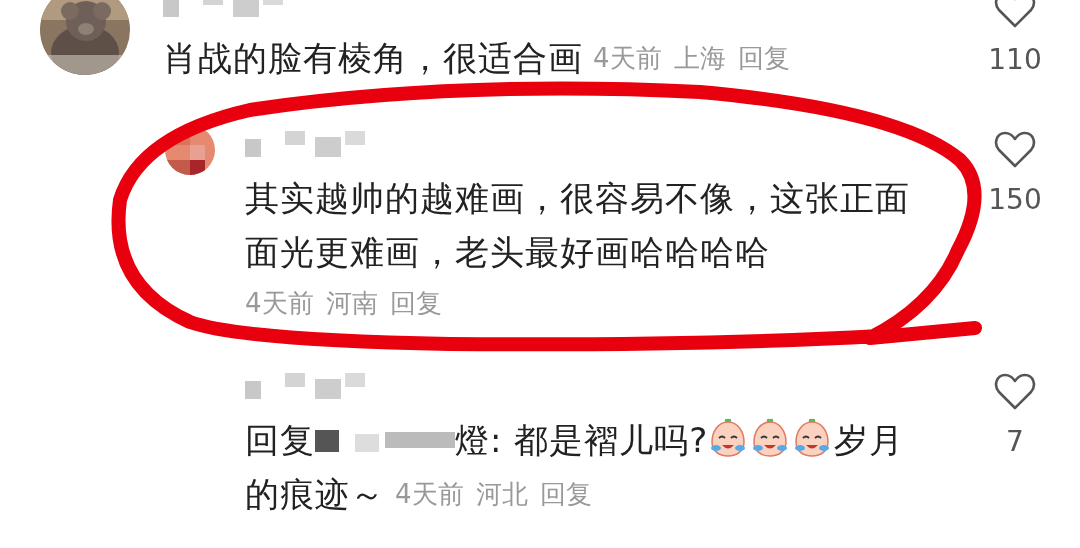 The image size is (1080, 548). I want to click on comment-text: 肖战的脸有棱角，很适合画 4天前 上海 回复, so click(543, 58).